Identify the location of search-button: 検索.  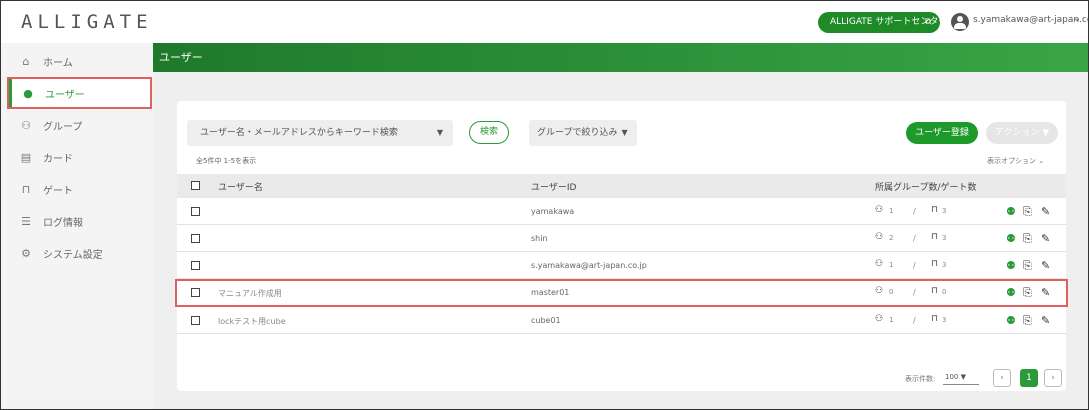
(489, 132).